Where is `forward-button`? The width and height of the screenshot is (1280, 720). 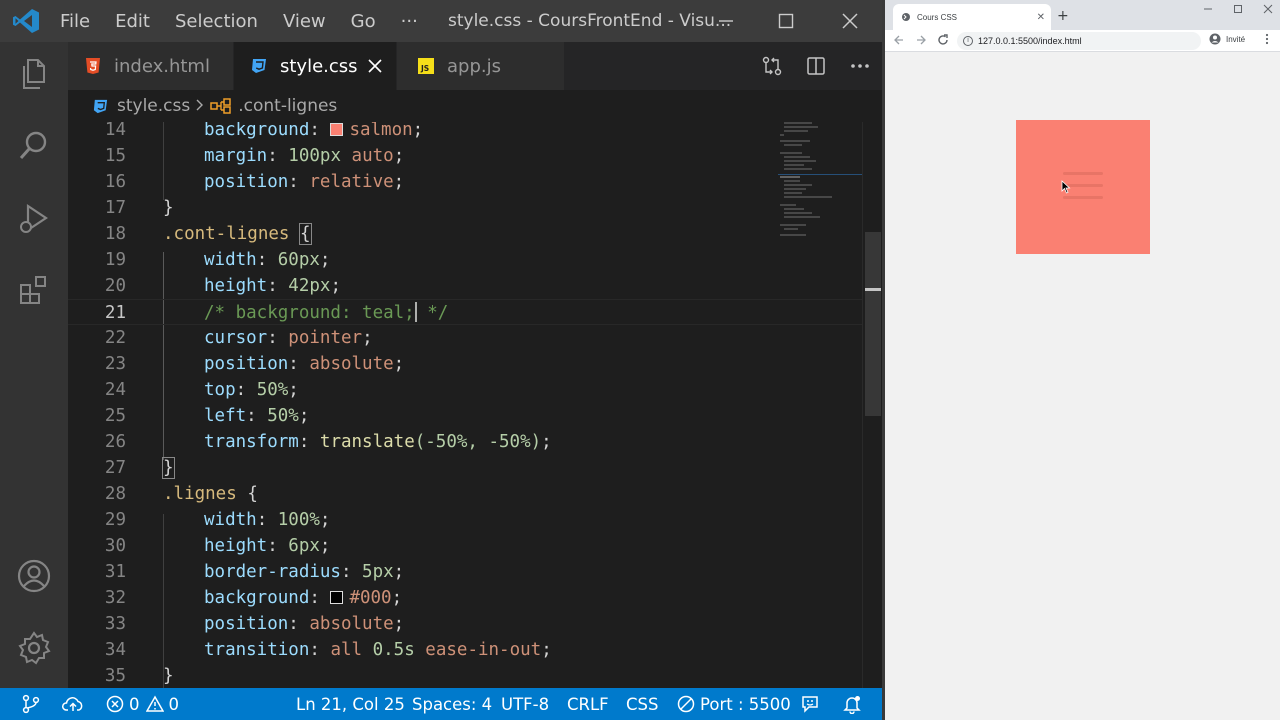
forward-button is located at coordinates (921, 41).